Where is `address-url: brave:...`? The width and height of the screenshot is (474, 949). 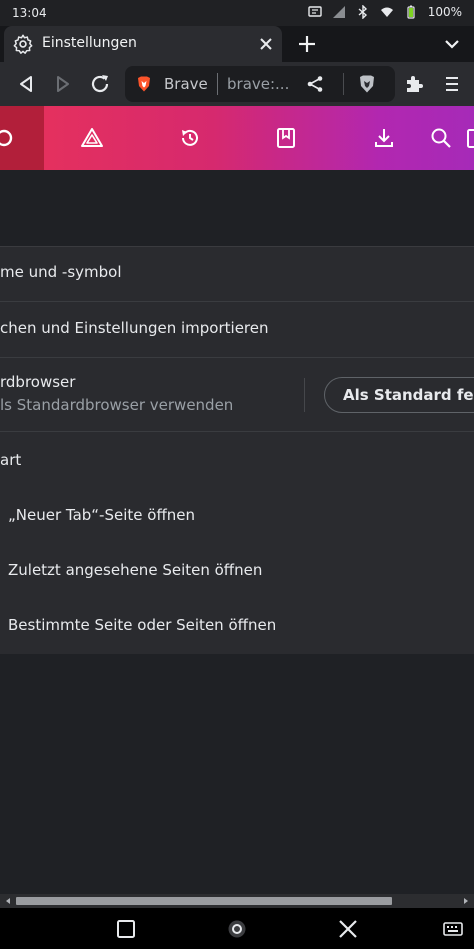 address-url: brave:... is located at coordinates (258, 84).